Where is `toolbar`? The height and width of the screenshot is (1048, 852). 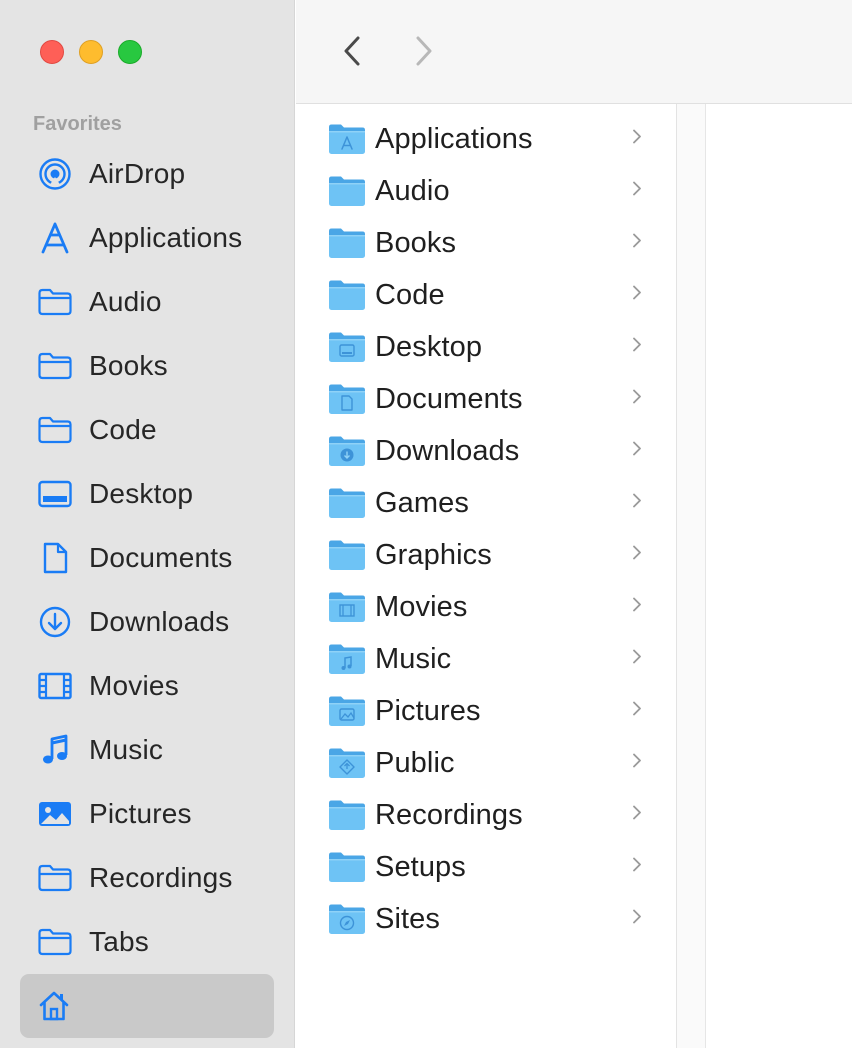
toolbar is located at coordinates (574, 52).